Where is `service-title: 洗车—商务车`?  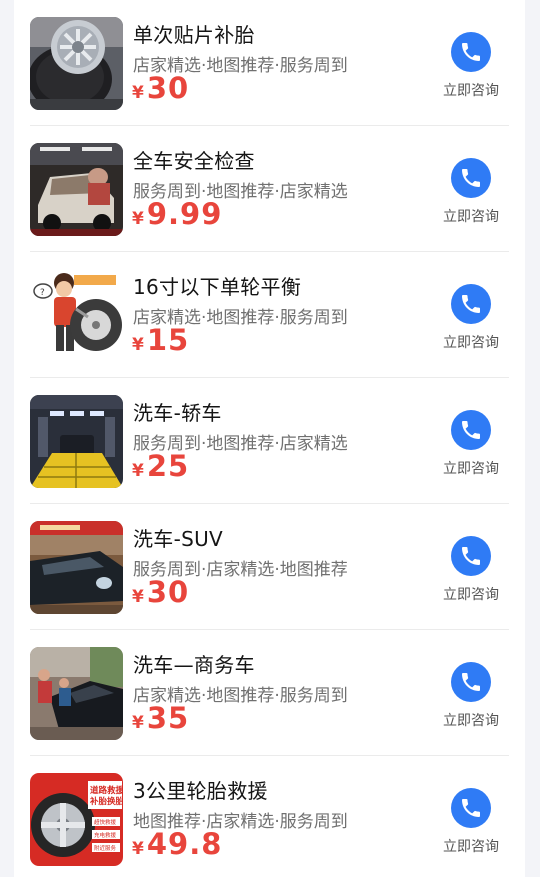
service-title: 洗车—商务车 is located at coordinates (194, 665).